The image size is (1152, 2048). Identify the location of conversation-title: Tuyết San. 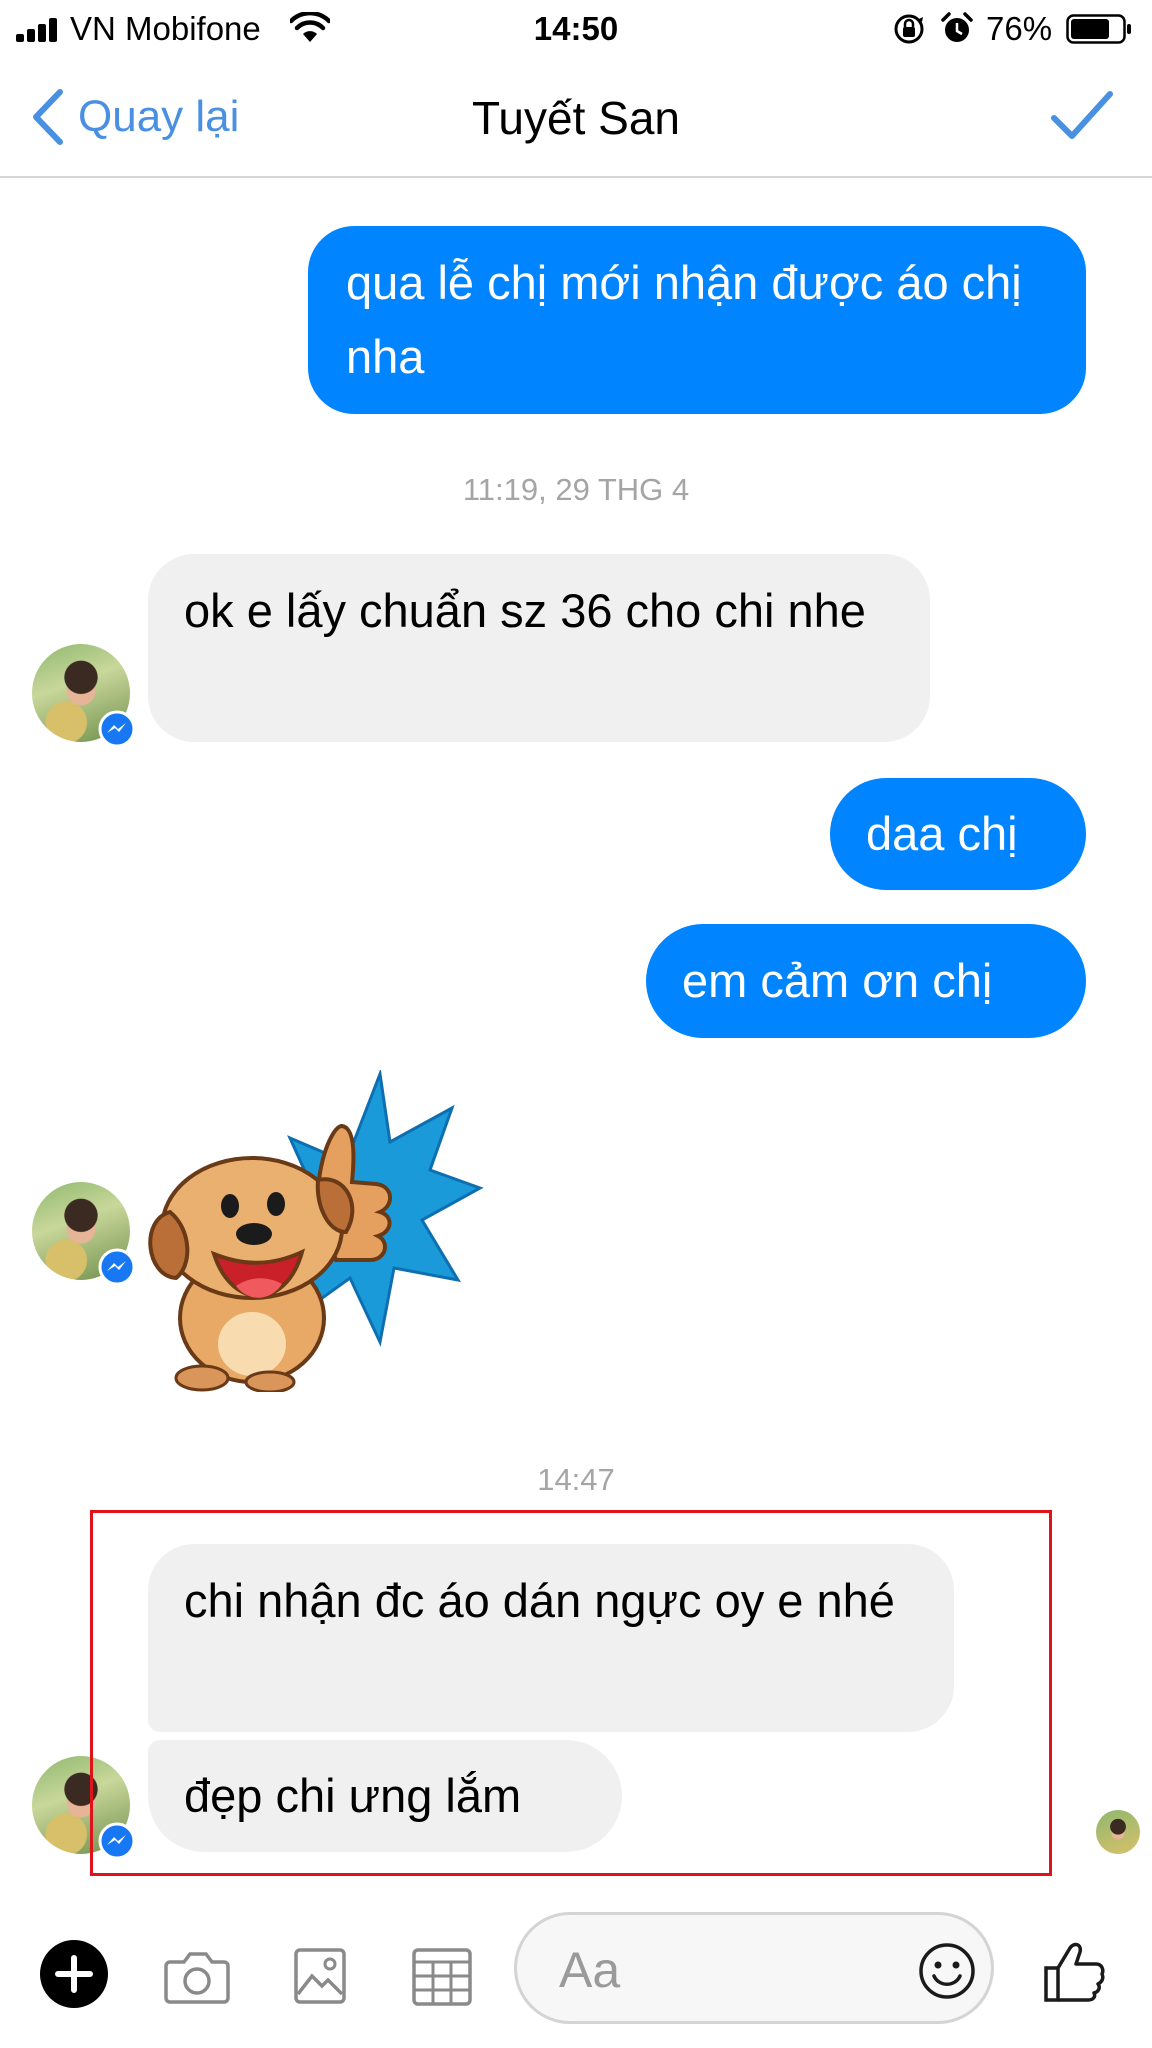
(576, 118).